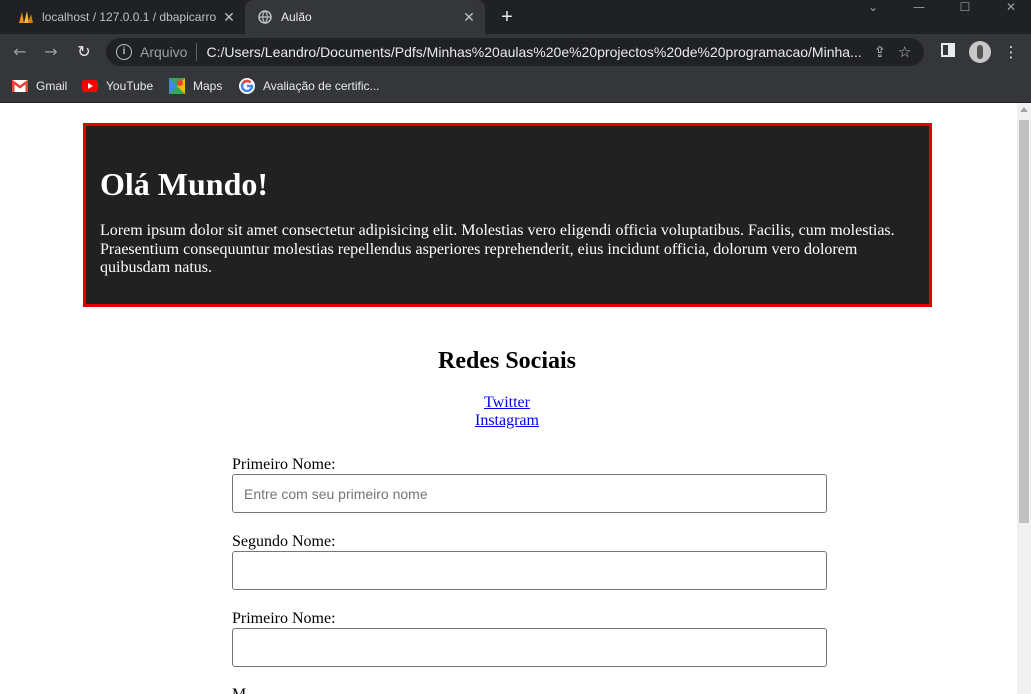  Describe the element at coordinates (265, 17) in the screenshot. I see `globe-icon` at that location.